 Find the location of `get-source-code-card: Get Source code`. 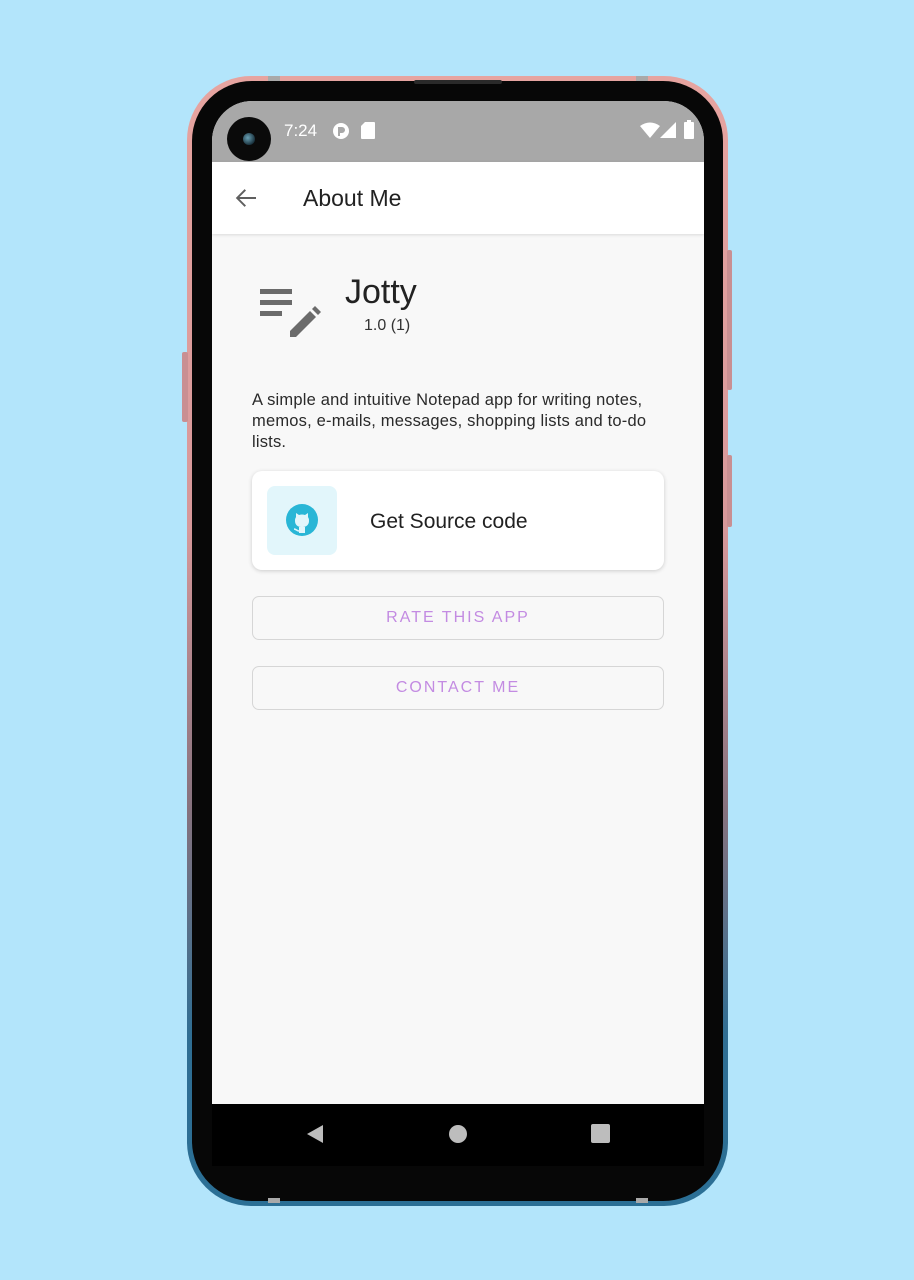

get-source-code-card: Get Source code is located at coordinates (458, 520).